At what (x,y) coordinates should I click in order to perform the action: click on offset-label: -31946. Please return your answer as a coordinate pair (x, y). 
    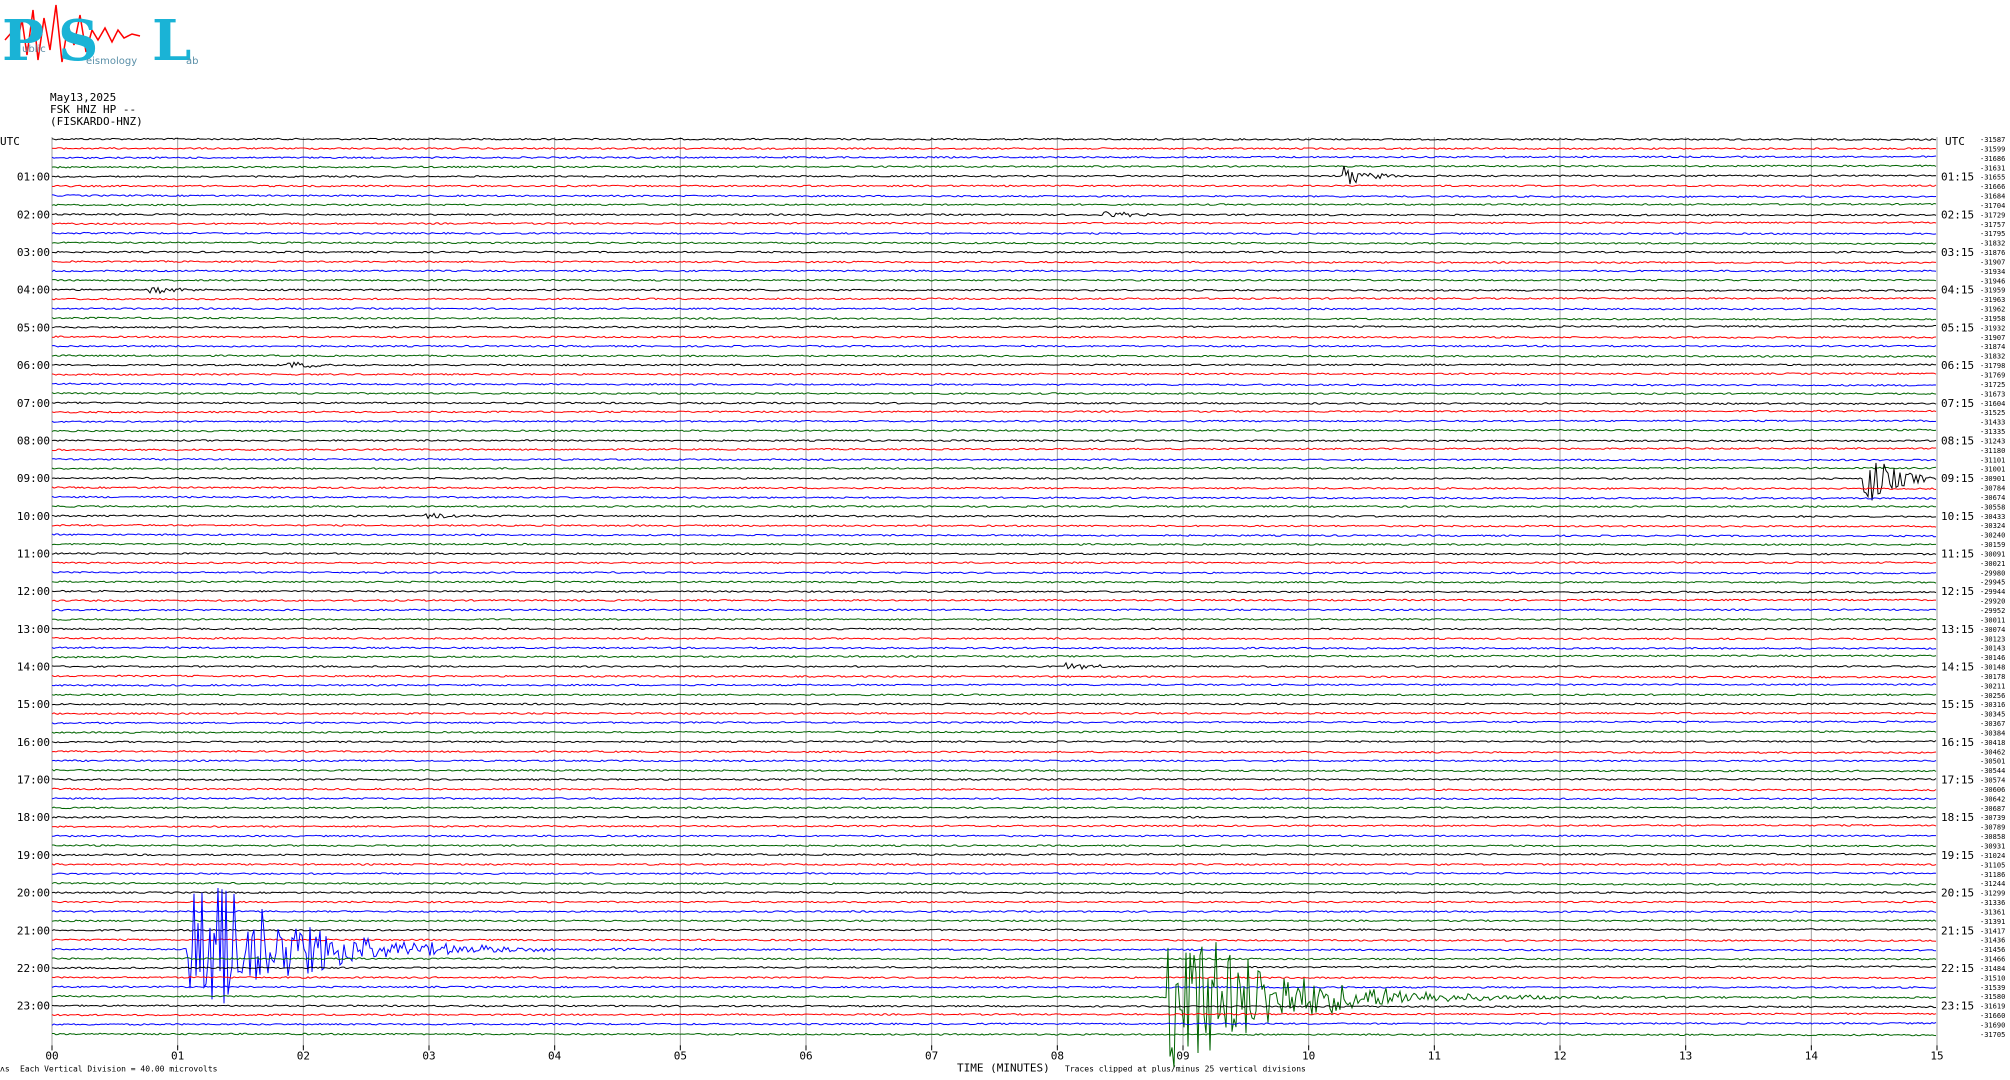
    Looking at the image, I should click on (1992, 281).